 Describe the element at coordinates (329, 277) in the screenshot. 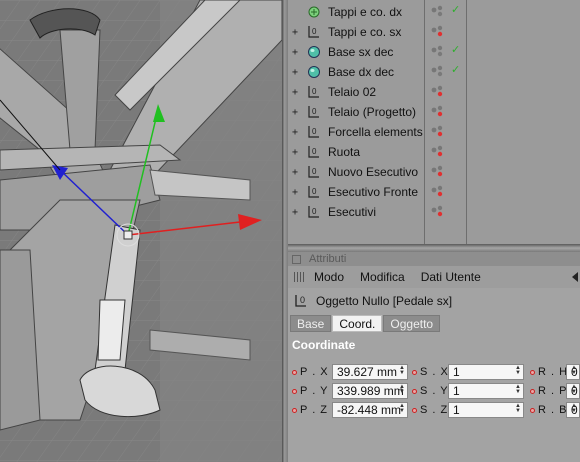

I see `menu-modo: Modo` at that location.